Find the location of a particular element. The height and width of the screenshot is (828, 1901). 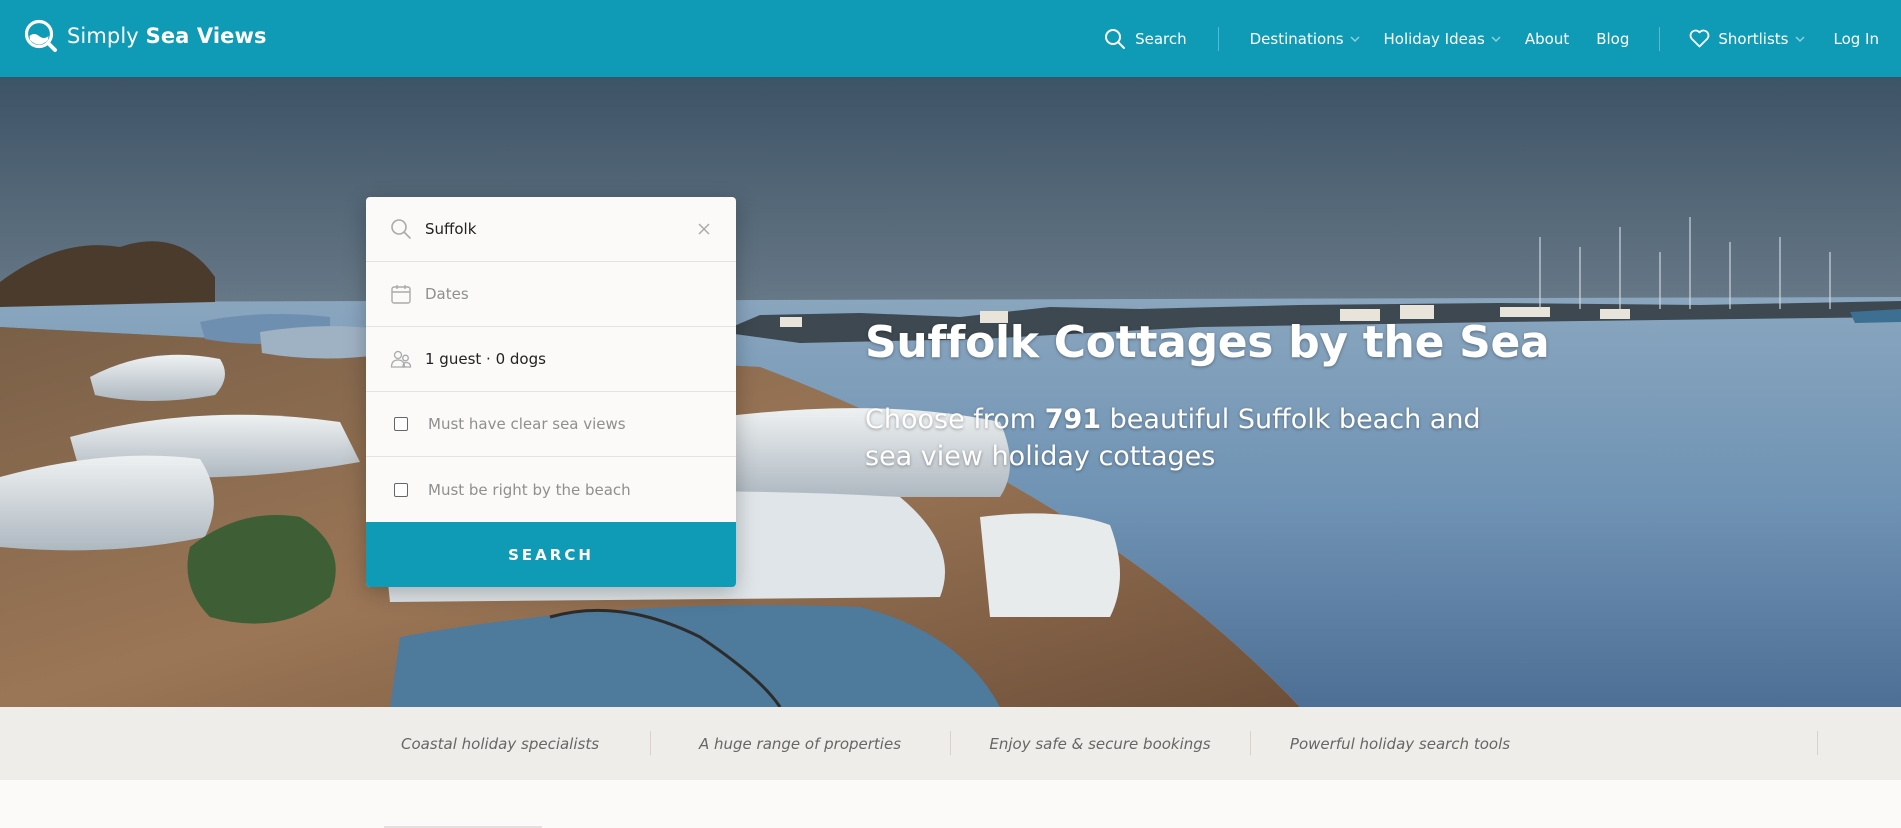

dates-field: Dates is located at coordinates (551, 294).